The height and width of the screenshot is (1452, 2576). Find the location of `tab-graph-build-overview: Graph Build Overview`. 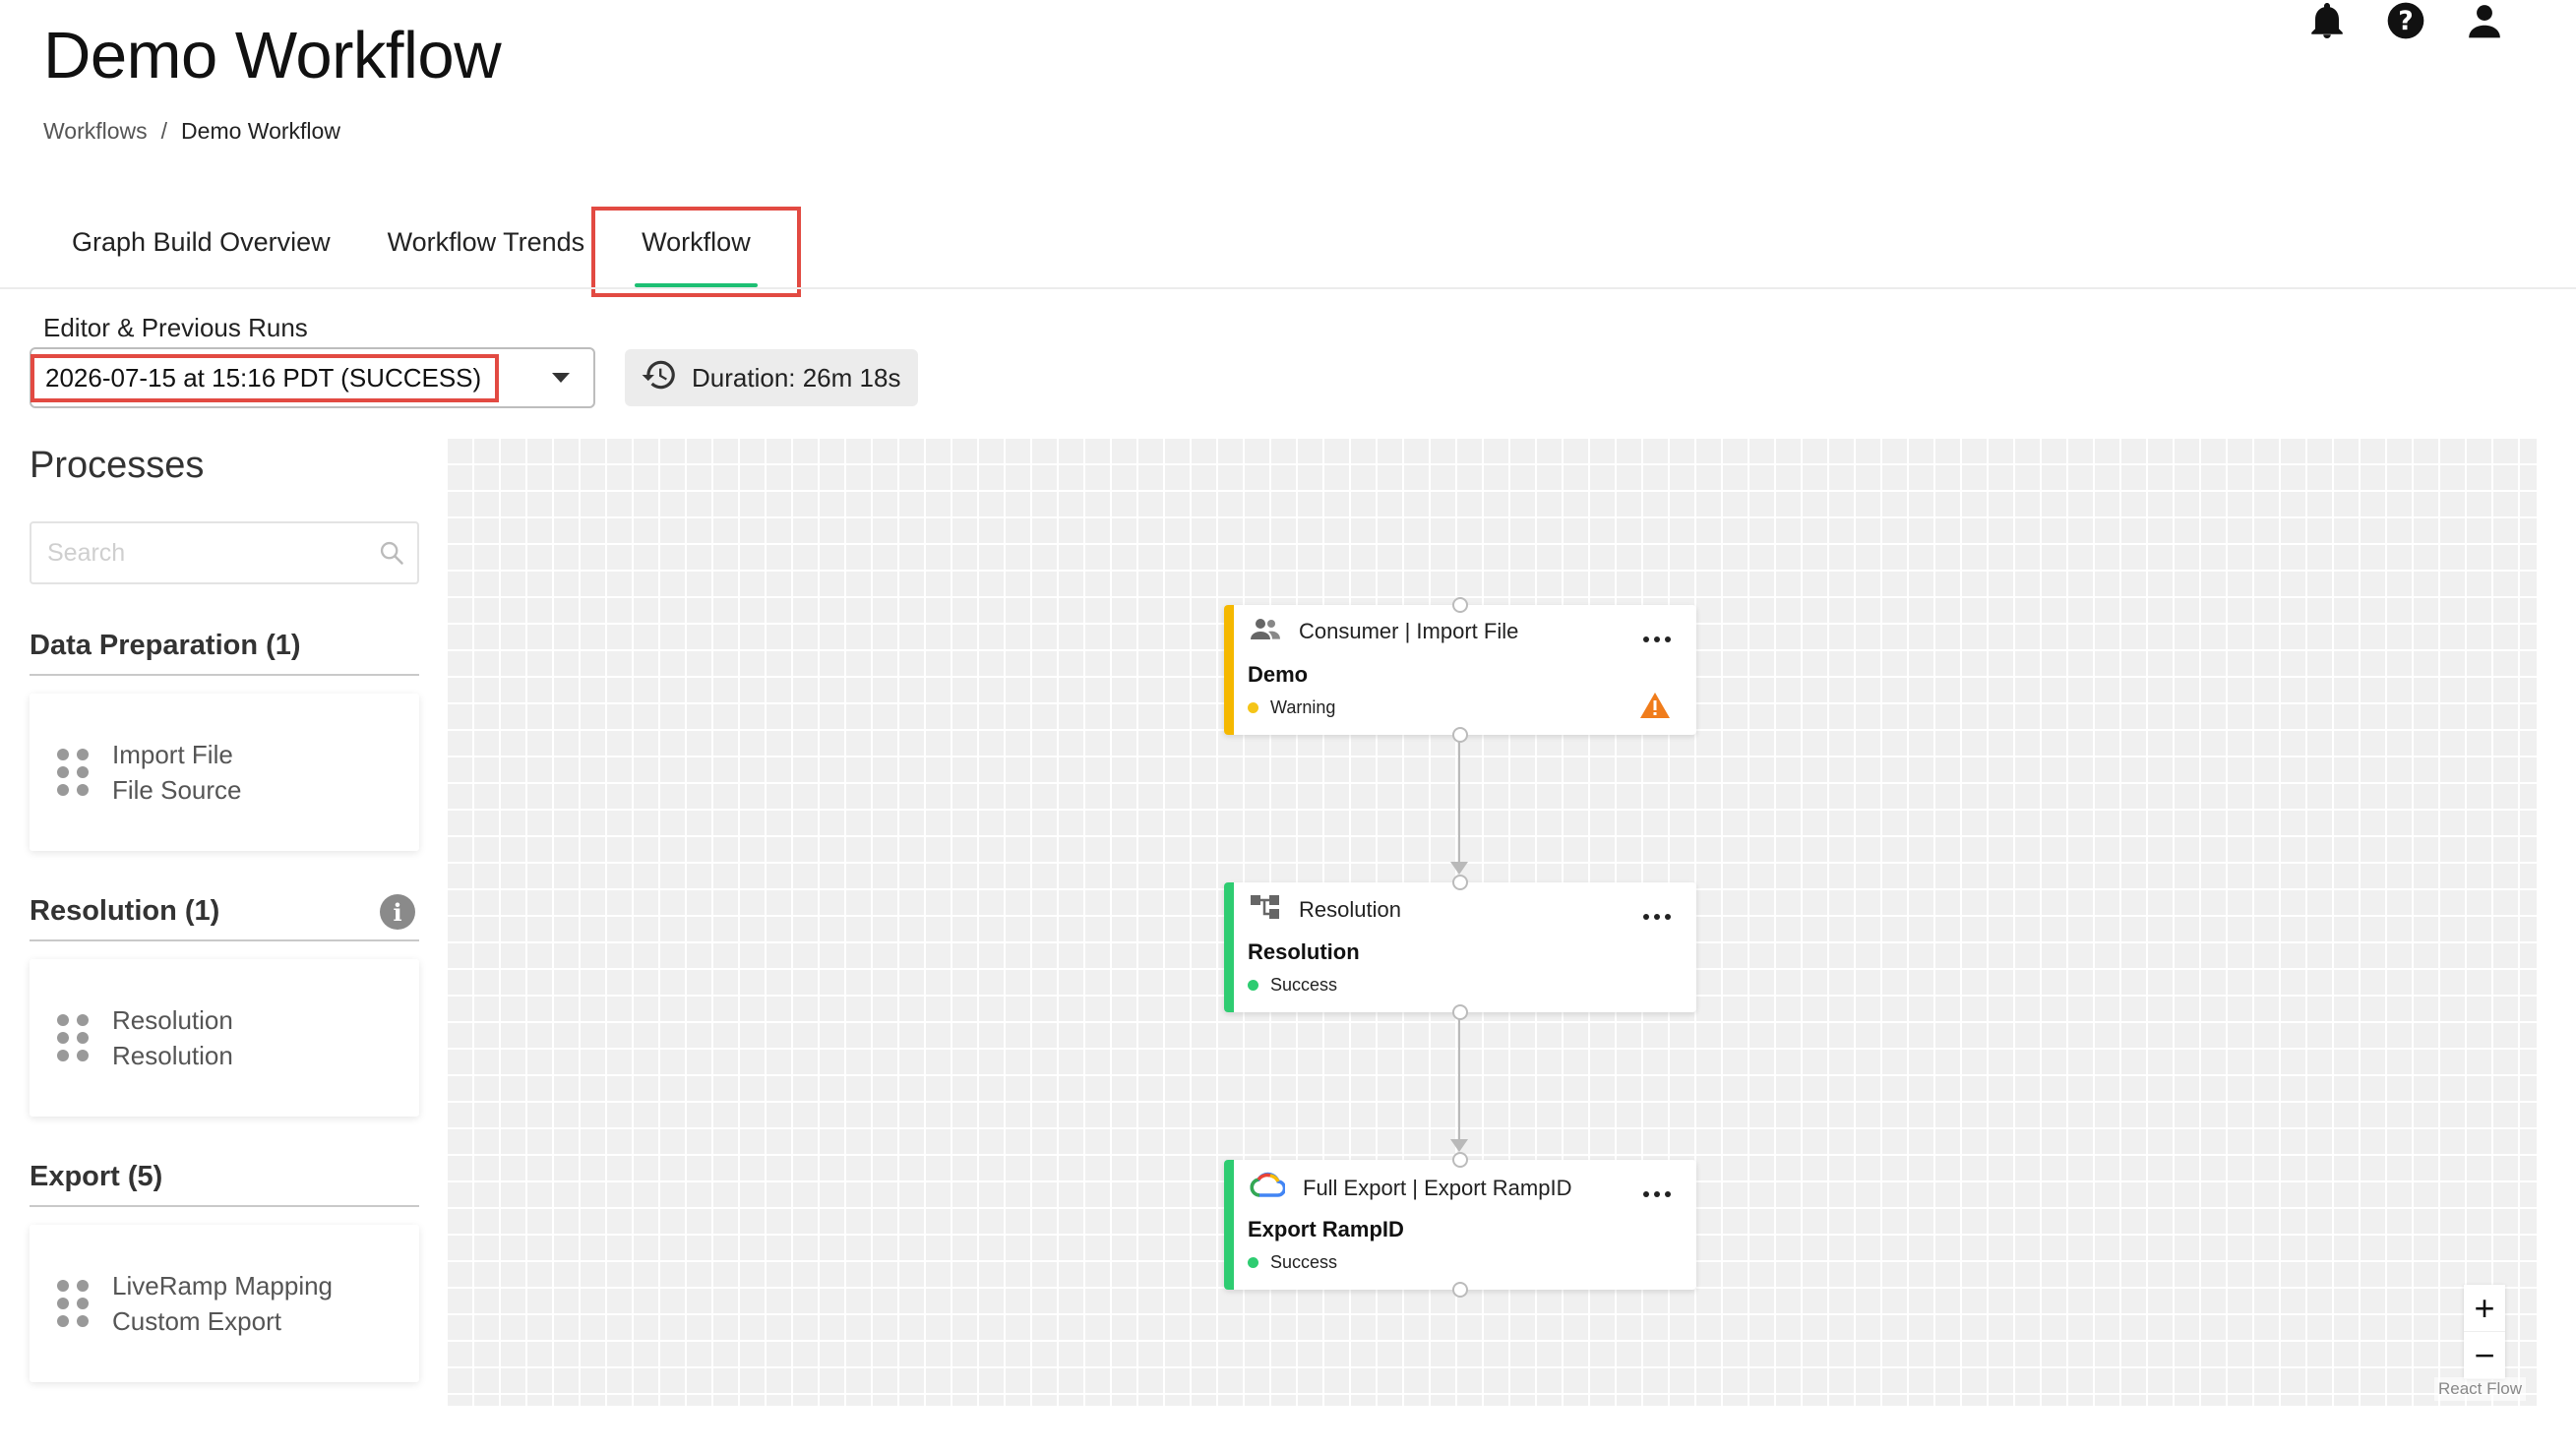

tab-graph-build-overview: Graph Build Overview is located at coordinates (201, 242).